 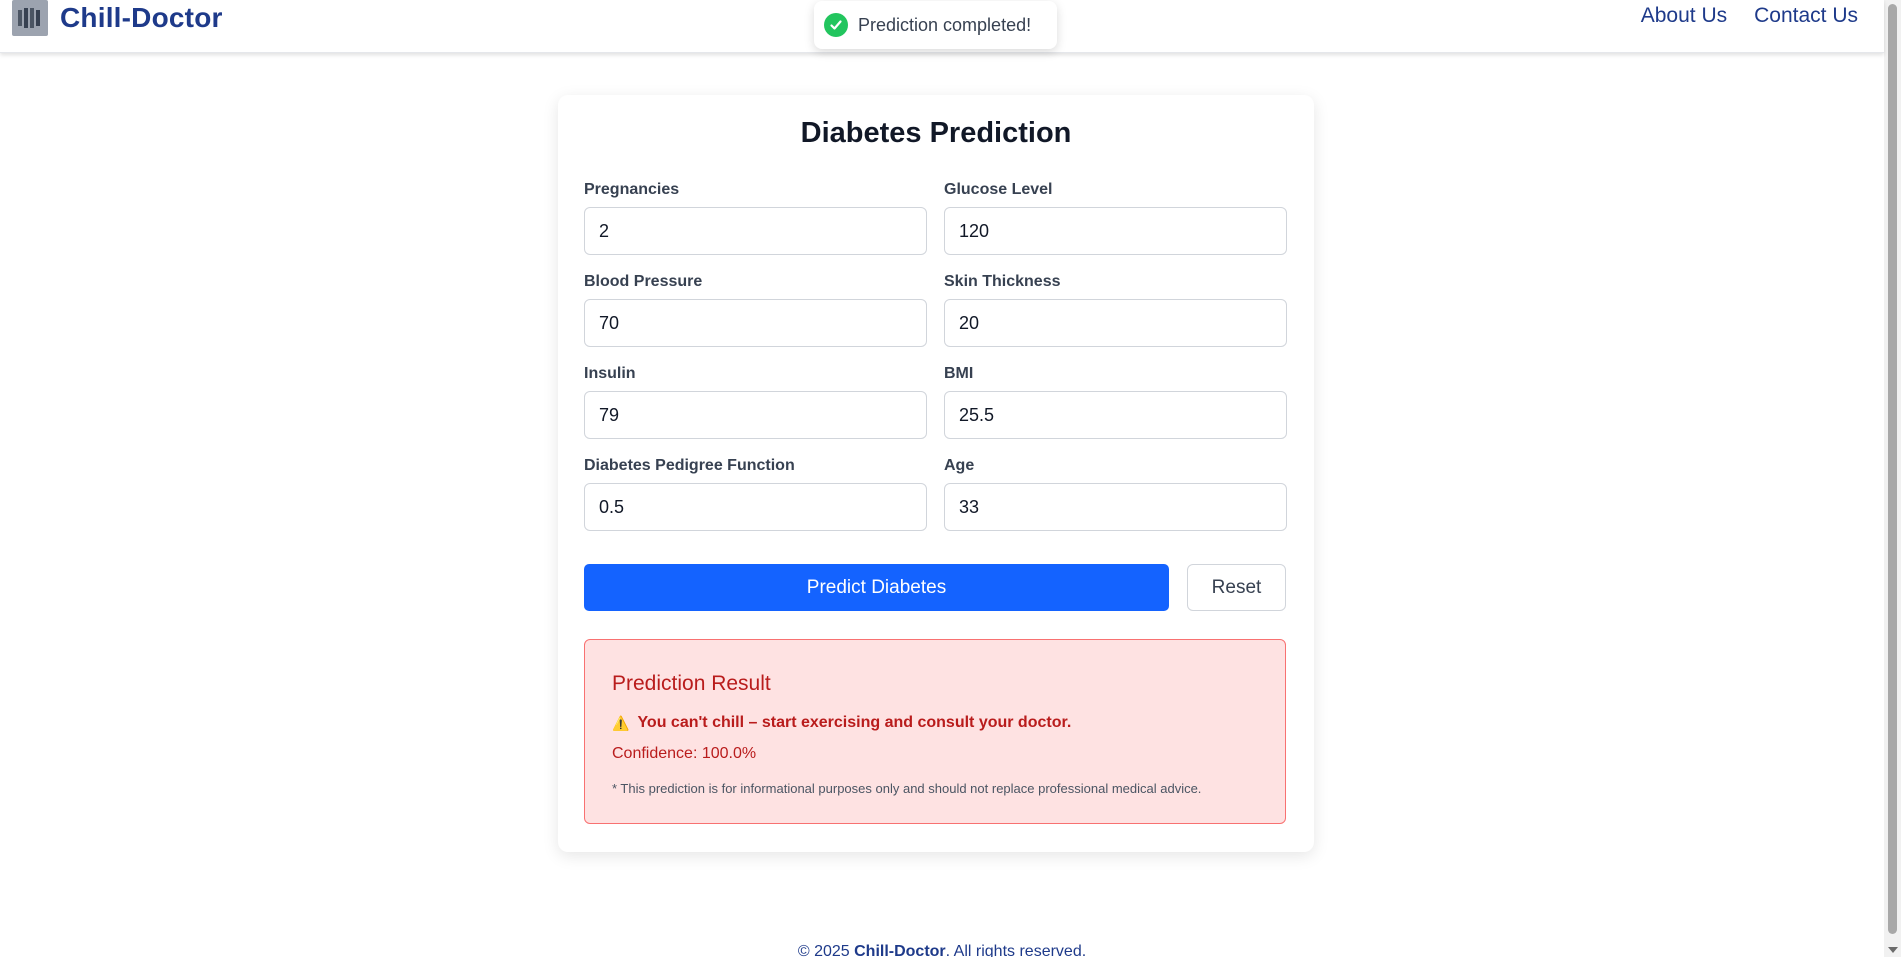 What do you see at coordinates (1115, 323) in the screenshot?
I see `skin-thickness-input` at bounding box center [1115, 323].